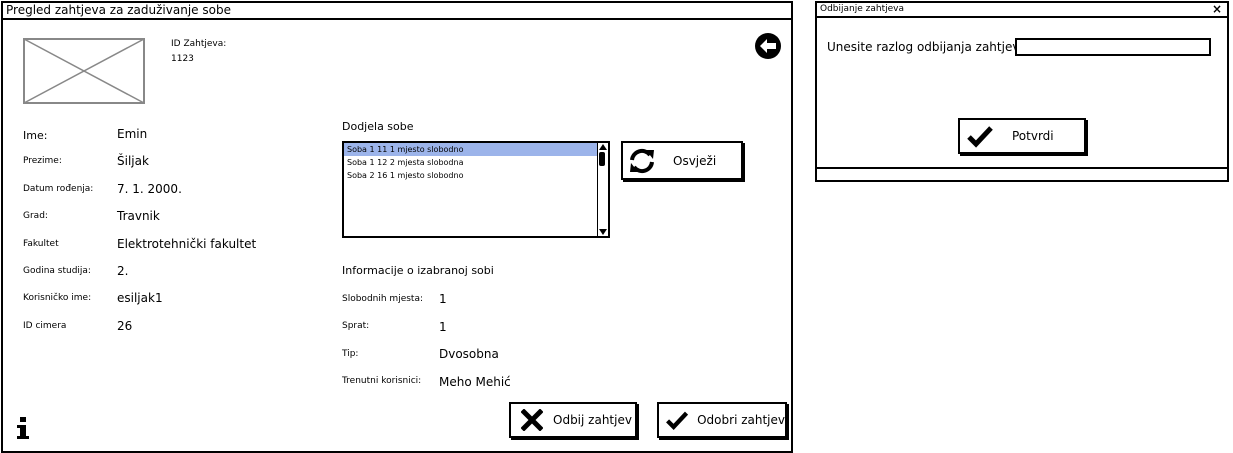  Describe the element at coordinates (140, 298) in the screenshot. I see `field-value-username: esiljak1` at that location.